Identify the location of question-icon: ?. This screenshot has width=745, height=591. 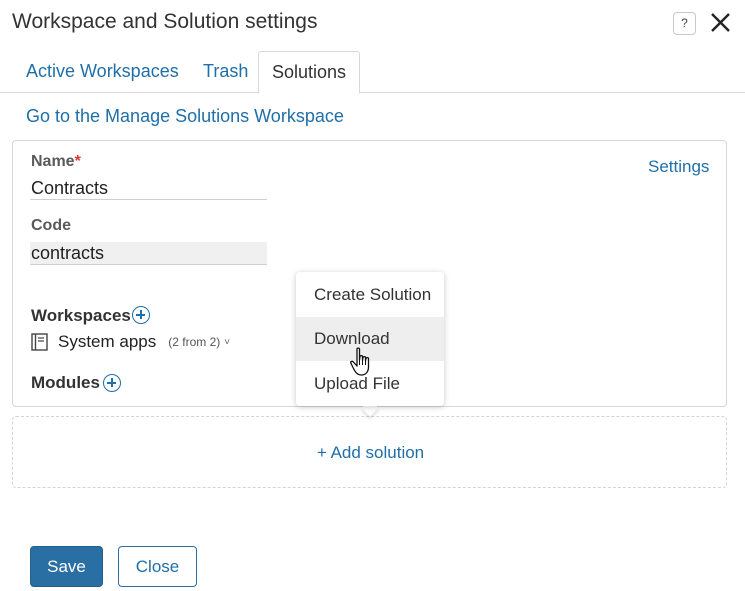
(684, 23).